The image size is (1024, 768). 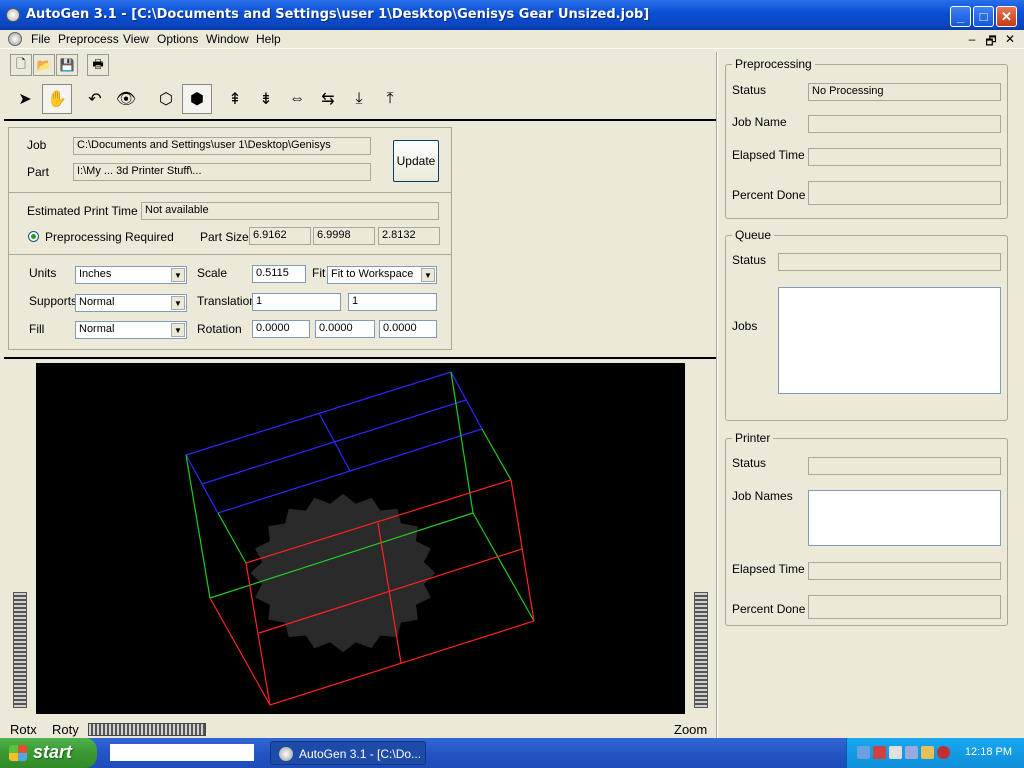 What do you see at coordinates (131, 330) in the screenshot?
I see `fill-select: Normal ▼` at bounding box center [131, 330].